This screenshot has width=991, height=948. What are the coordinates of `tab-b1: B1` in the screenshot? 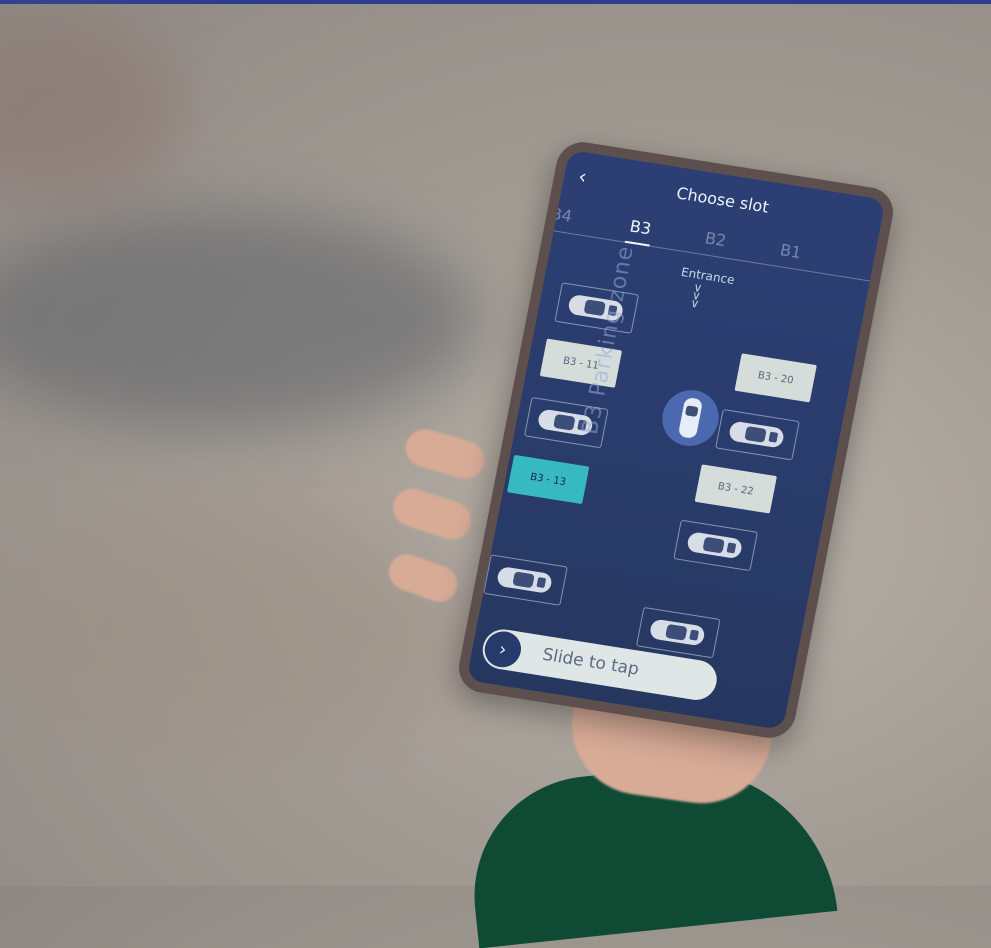 It's located at (790, 251).